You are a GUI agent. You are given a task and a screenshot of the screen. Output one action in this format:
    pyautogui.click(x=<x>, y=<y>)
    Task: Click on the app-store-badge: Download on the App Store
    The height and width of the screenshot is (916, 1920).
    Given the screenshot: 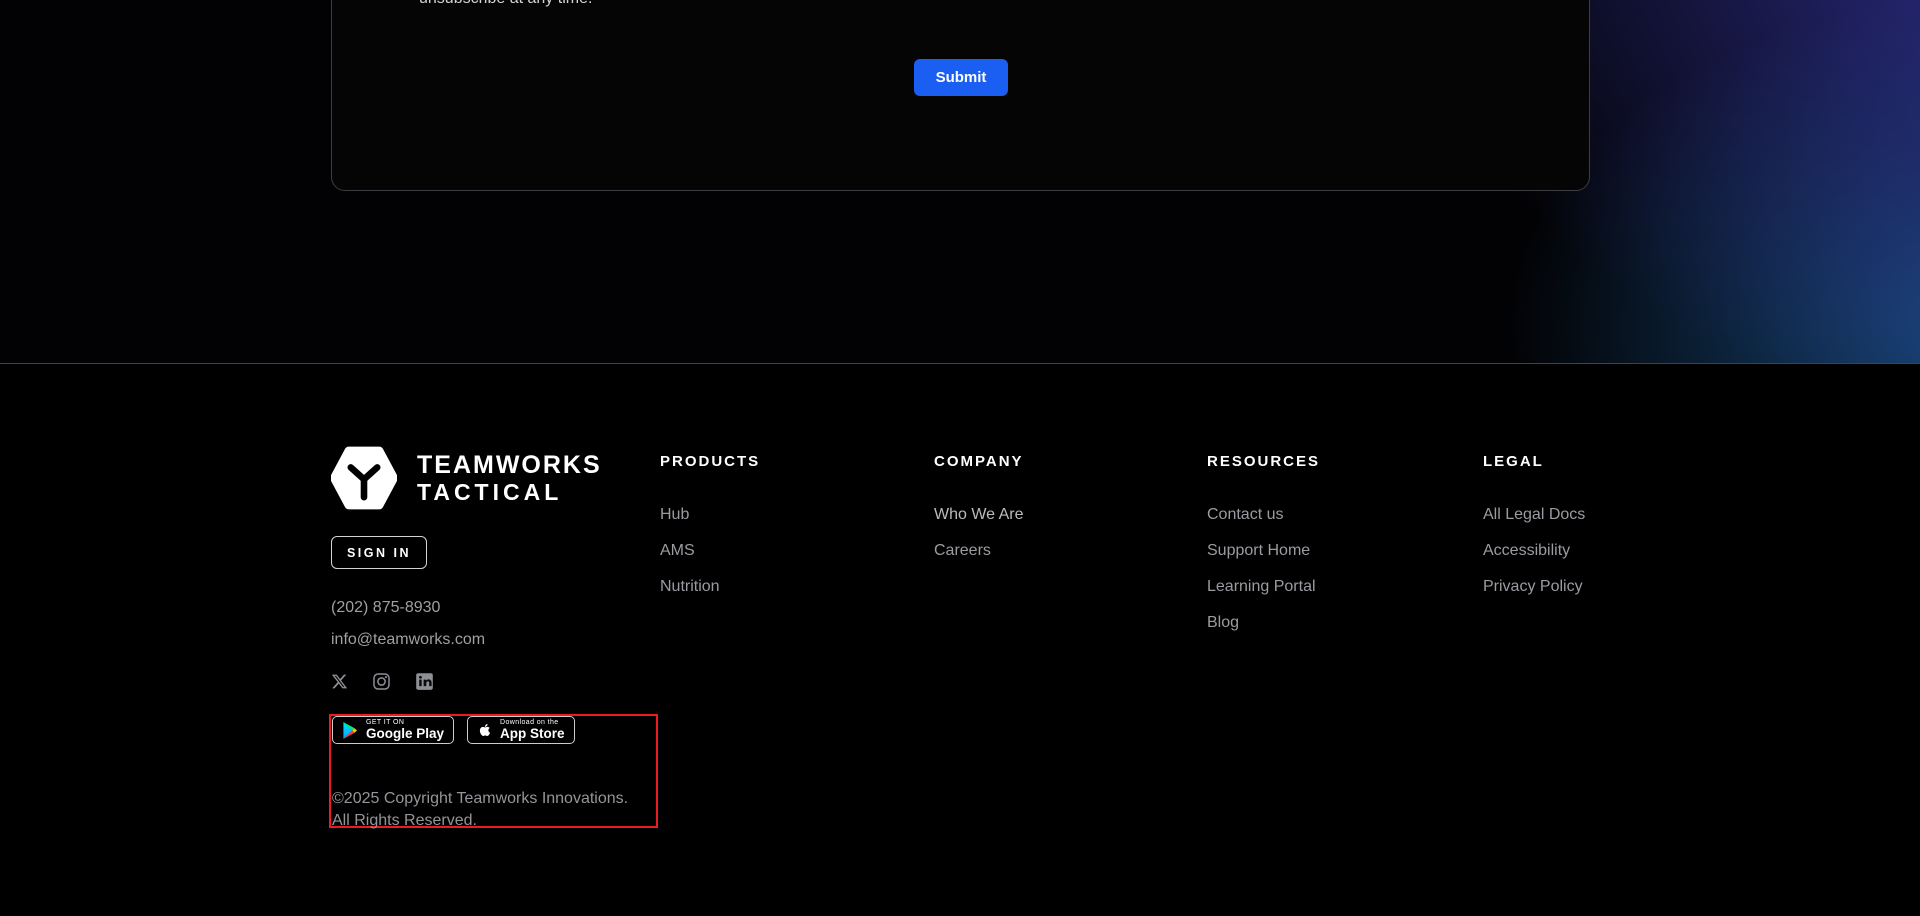 What is the action you would take?
    pyautogui.click(x=521, y=730)
    